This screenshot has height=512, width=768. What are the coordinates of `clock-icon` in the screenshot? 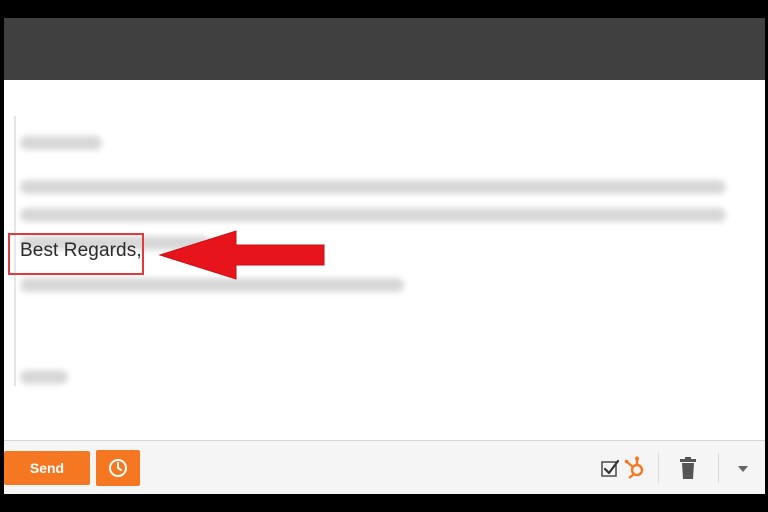 It's located at (118, 468).